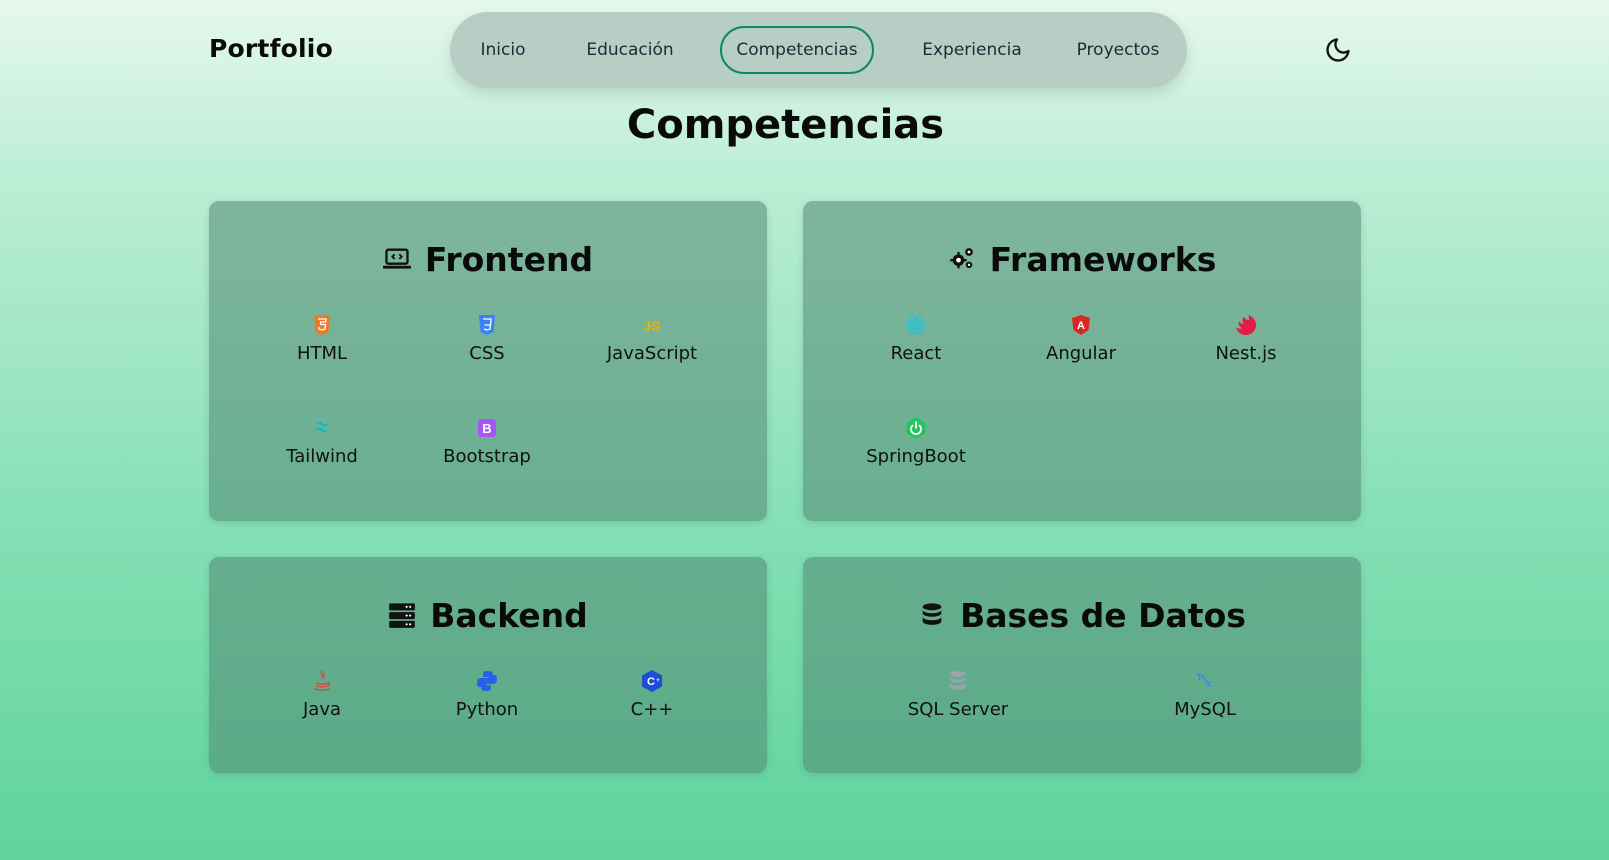  What do you see at coordinates (652, 709) in the screenshot?
I see `skill-label: C++` at bounding box center [652, 709].